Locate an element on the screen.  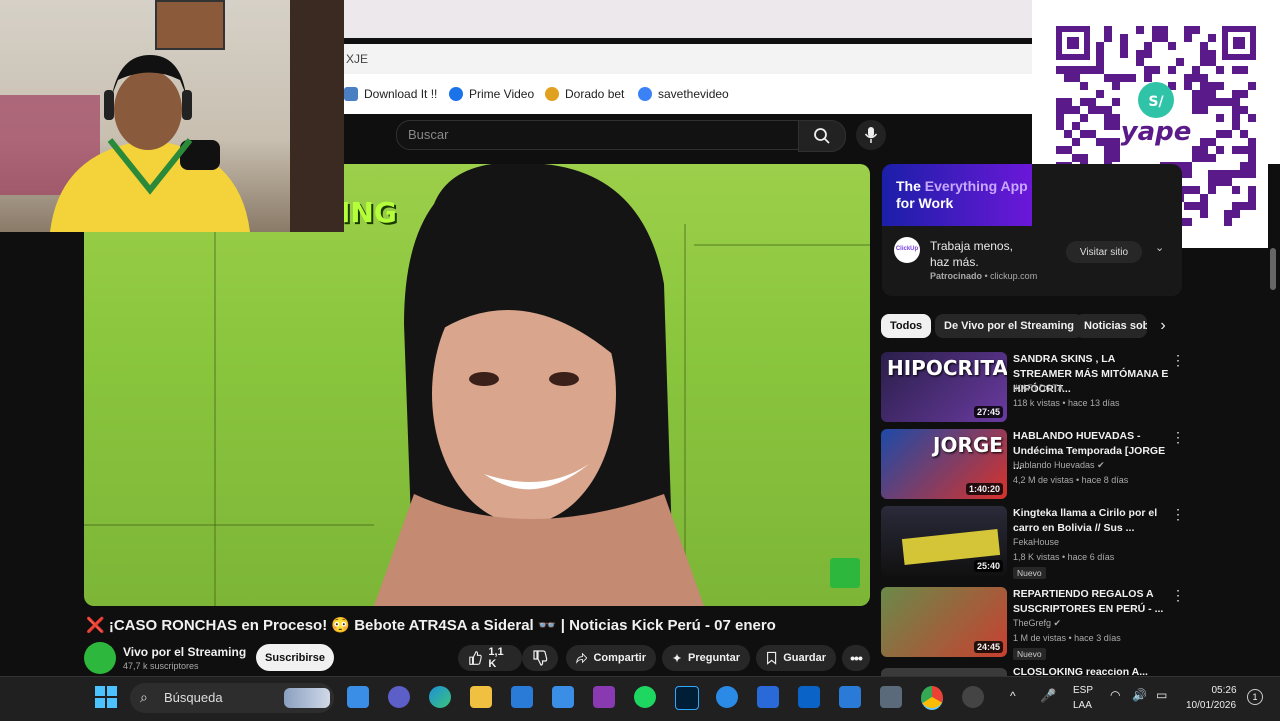
outlook-icon is located at coordinates (809, 697).